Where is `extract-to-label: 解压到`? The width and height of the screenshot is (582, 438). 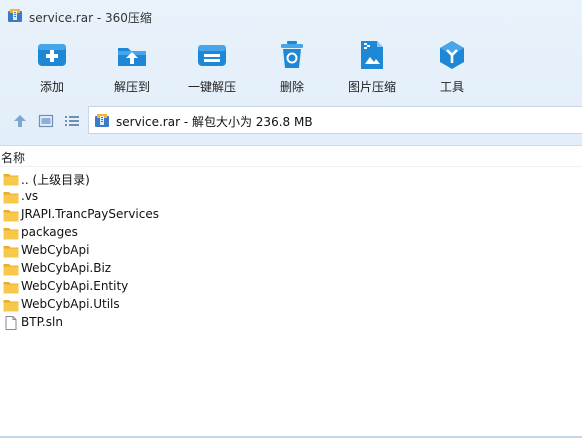 extract-to-label: 解压到 is located at coordinates (131, 87).